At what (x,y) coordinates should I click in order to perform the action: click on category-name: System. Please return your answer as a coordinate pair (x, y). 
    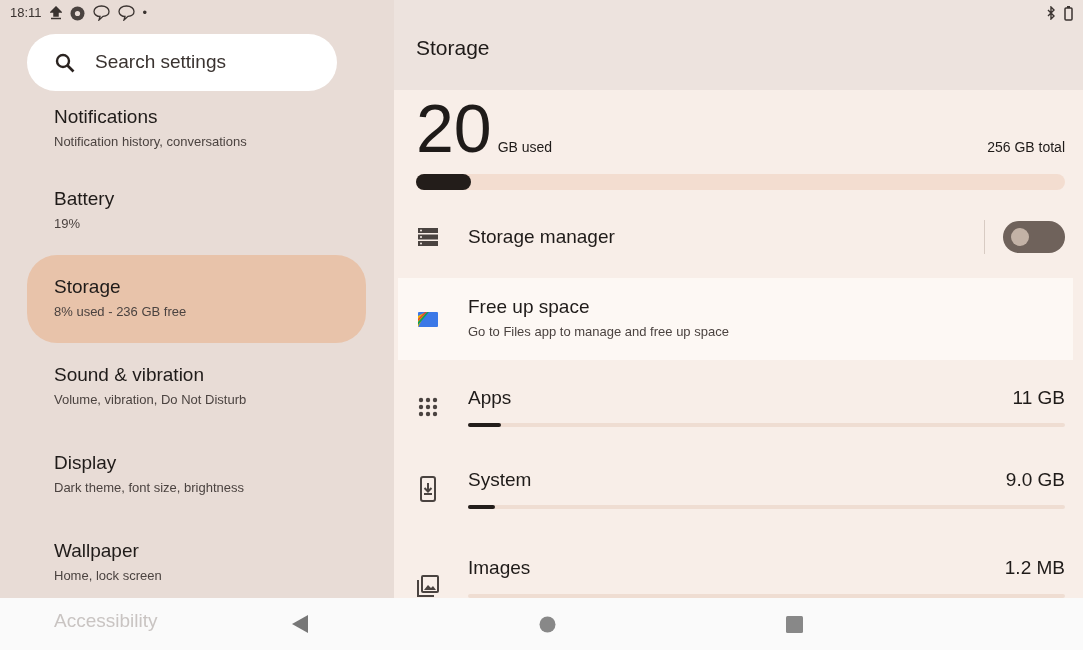
    Looking at the image, I should click on (500, 480).